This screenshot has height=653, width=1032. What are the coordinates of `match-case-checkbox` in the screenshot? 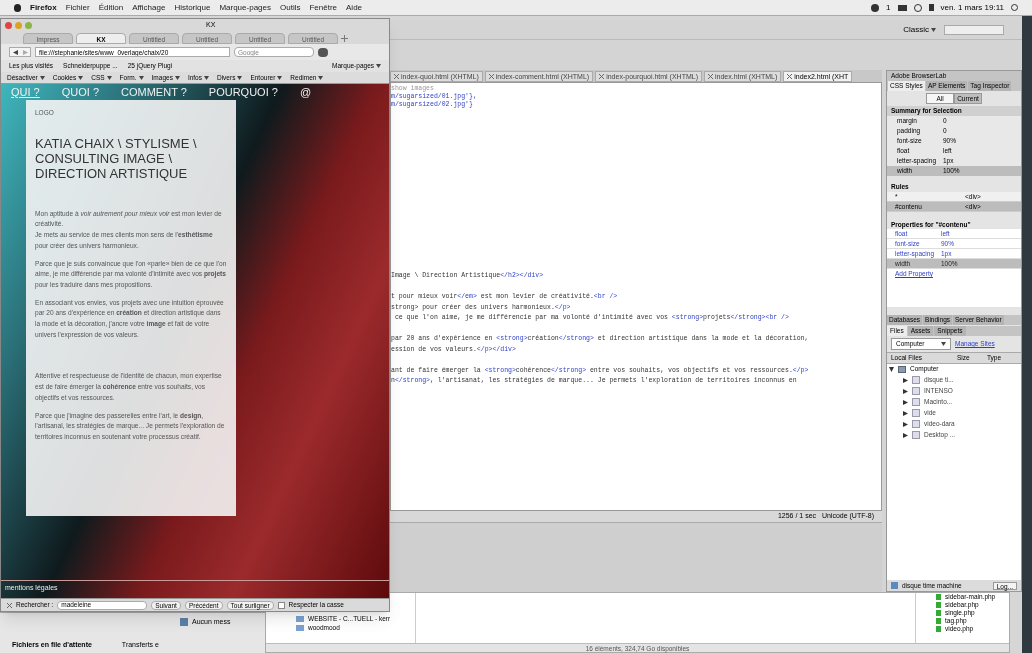 It's located at (281, 605).